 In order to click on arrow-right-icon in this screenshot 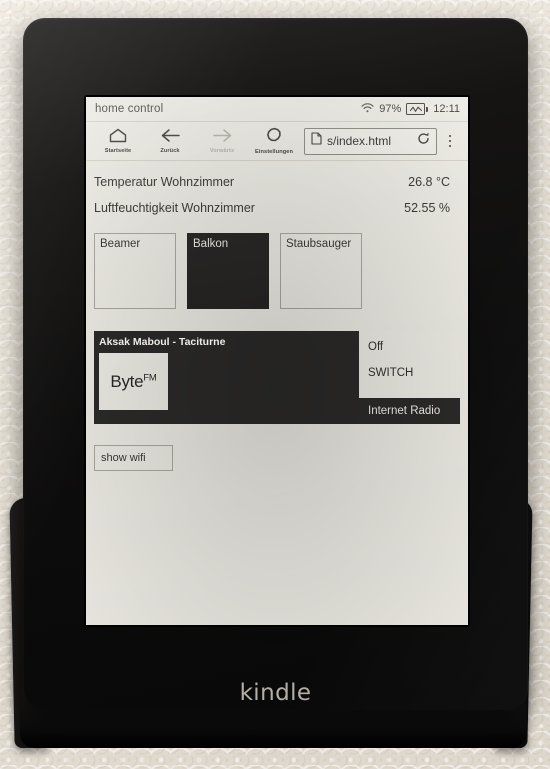, I will do `click(222, 138)`.